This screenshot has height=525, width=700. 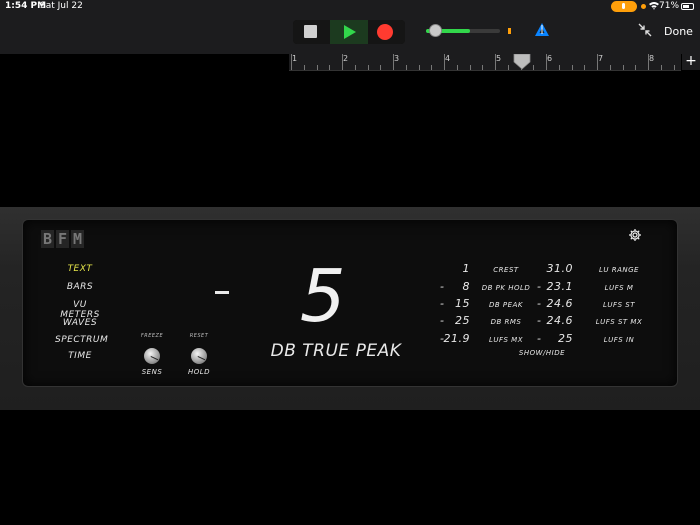 I want to click on ruler-bar-number: 2, so click(x=346, y=58).